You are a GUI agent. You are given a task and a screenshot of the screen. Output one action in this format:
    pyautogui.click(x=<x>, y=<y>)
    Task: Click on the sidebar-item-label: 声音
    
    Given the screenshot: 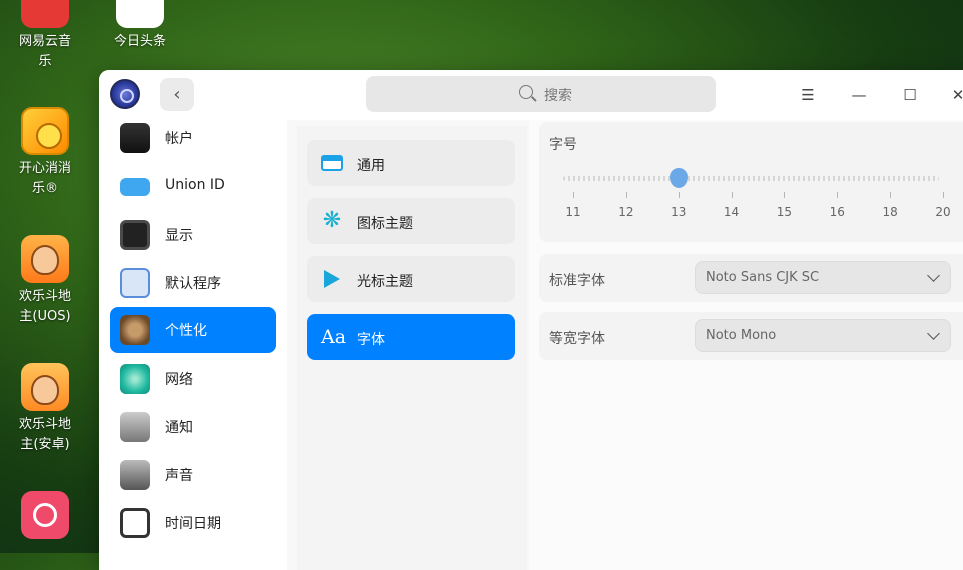 What is the action you would take?
    pyautogui.click(x=179, y=476)
    